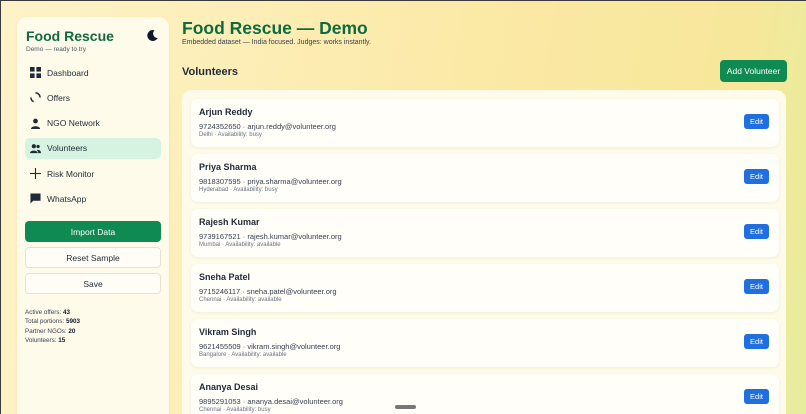 Image resolution: width=806 pixels, height=414 pixels. Describe the element at coordinates (93, 97) in the screenshot. I see `sidebar-item-offers: Offers` at that location.